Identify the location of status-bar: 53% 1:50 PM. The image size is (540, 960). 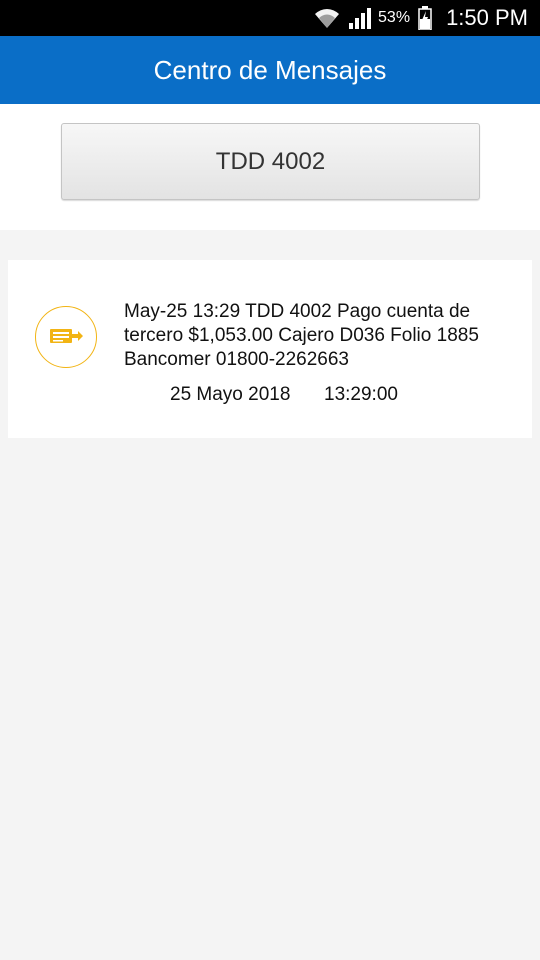
(270, 18).